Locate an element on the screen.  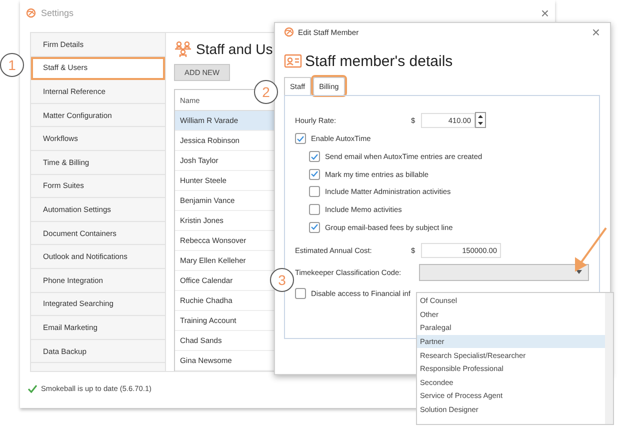
page-title: Staff and Us is located at coordinates (234, 48).